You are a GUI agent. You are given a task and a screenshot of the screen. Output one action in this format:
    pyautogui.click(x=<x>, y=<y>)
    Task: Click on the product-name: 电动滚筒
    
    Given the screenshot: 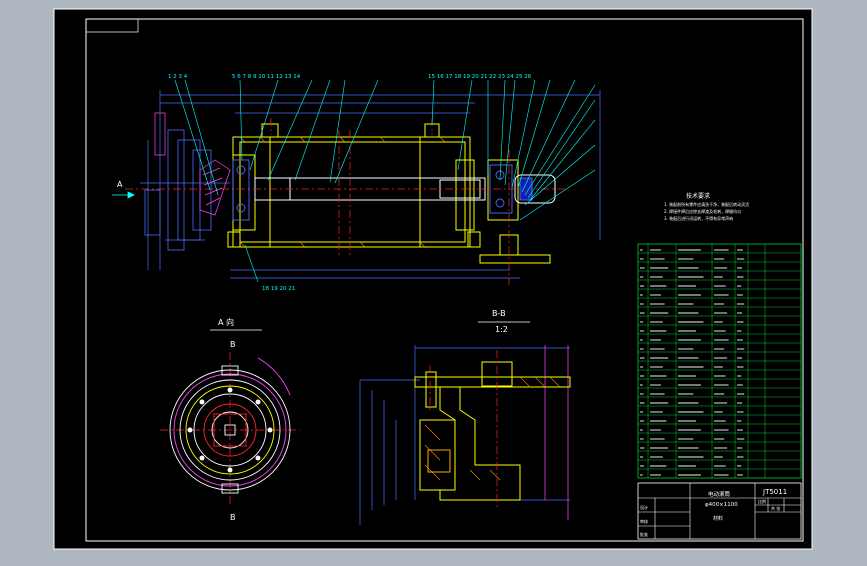 What is the action you would take?
    pyautogui.click(x=719, y=494)
    